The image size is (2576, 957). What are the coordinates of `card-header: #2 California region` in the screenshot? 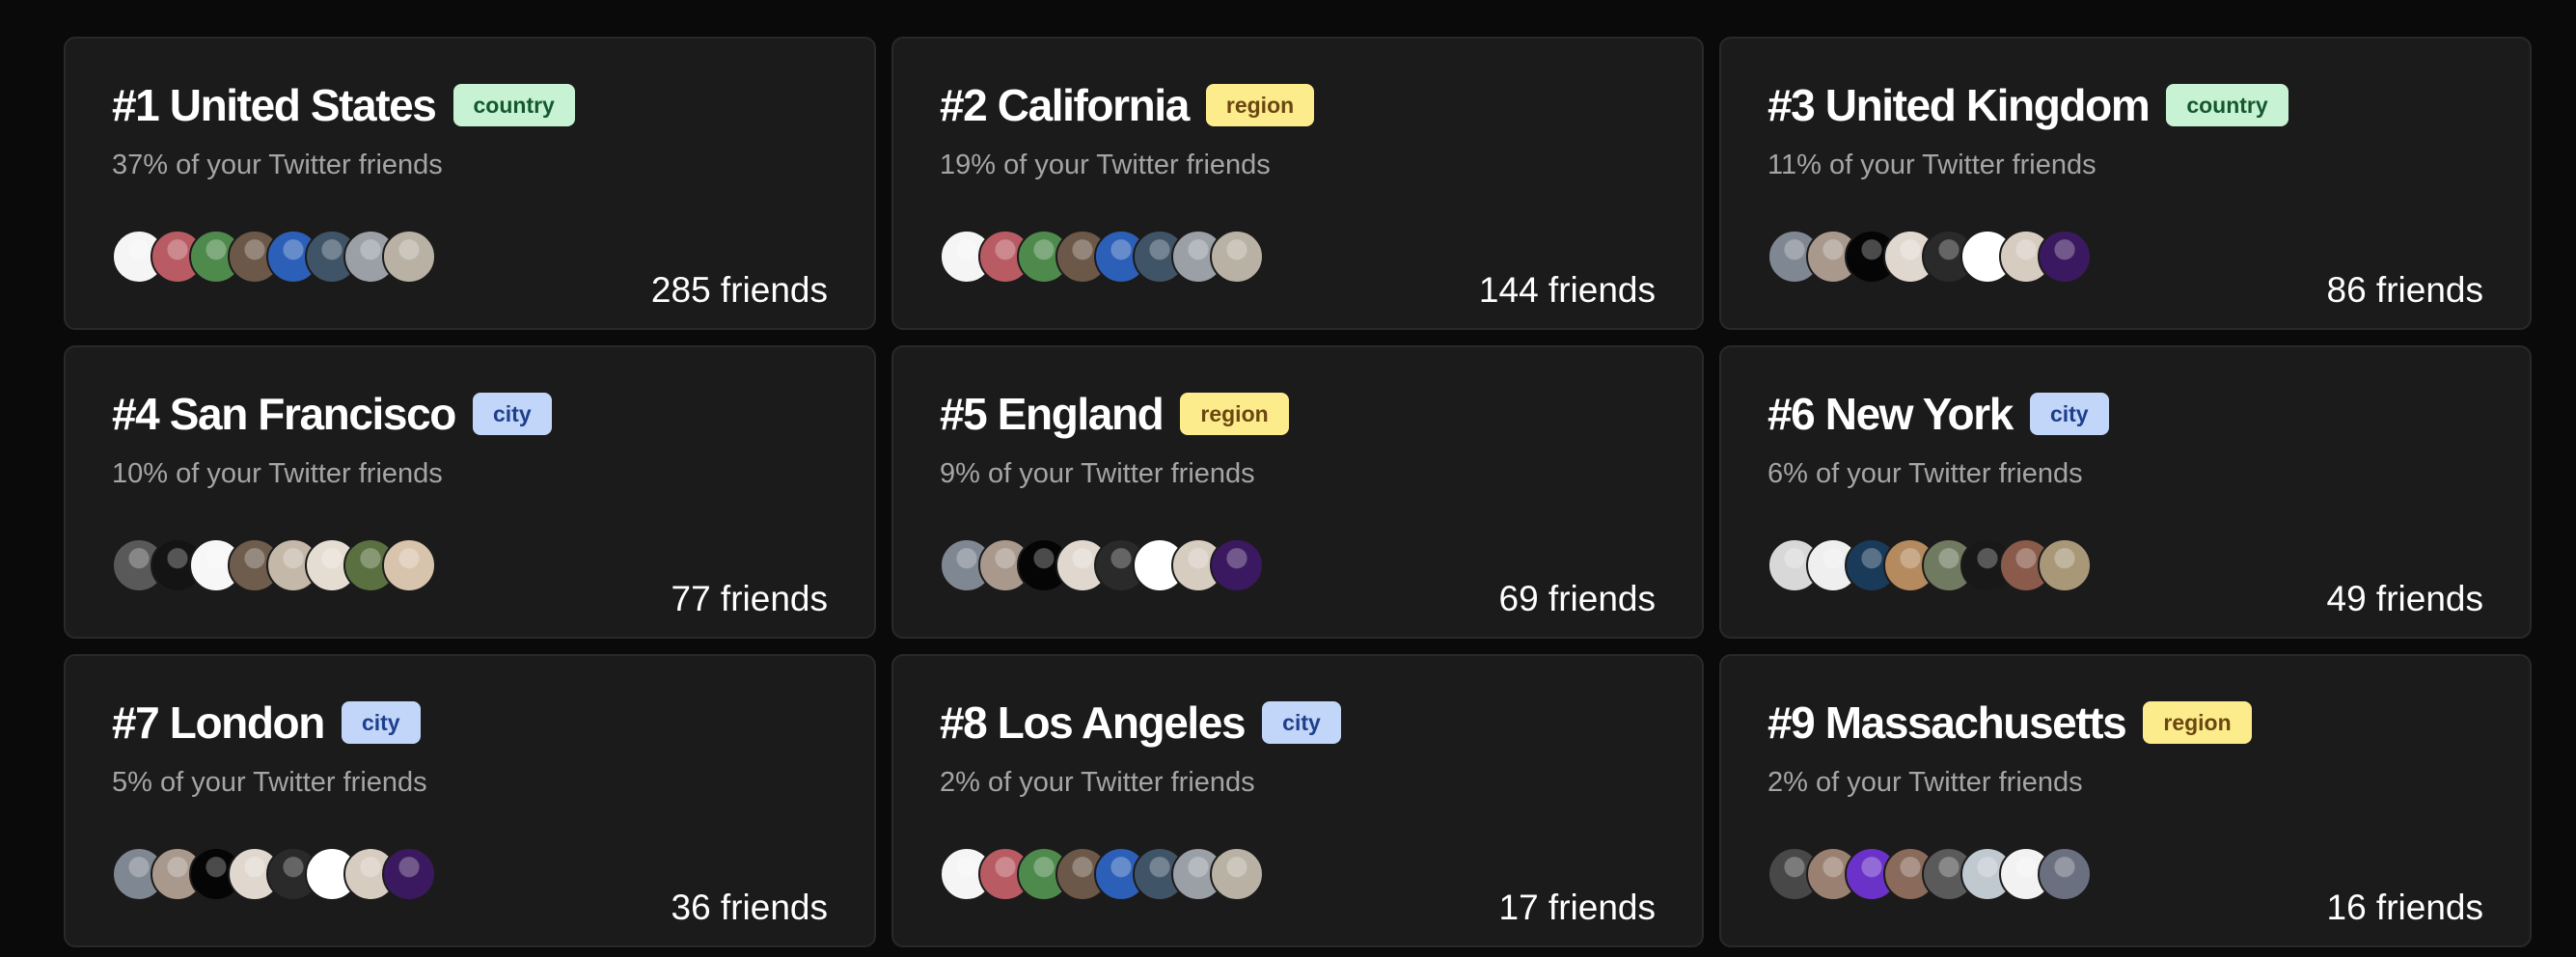 It's located at (1128, 105).